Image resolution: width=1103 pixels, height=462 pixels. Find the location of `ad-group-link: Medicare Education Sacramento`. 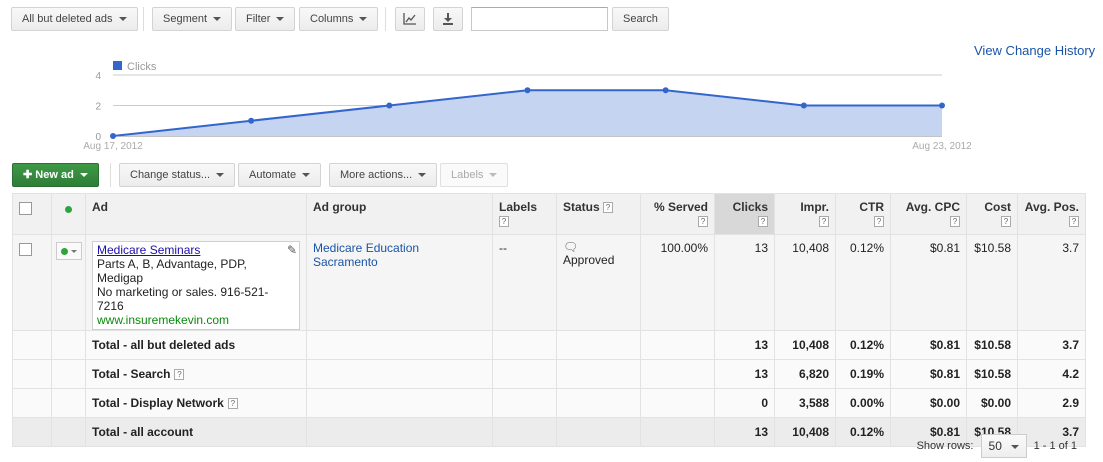

ad-group-link: Medicare Education Sacramento is located at coordinates (366, 255).